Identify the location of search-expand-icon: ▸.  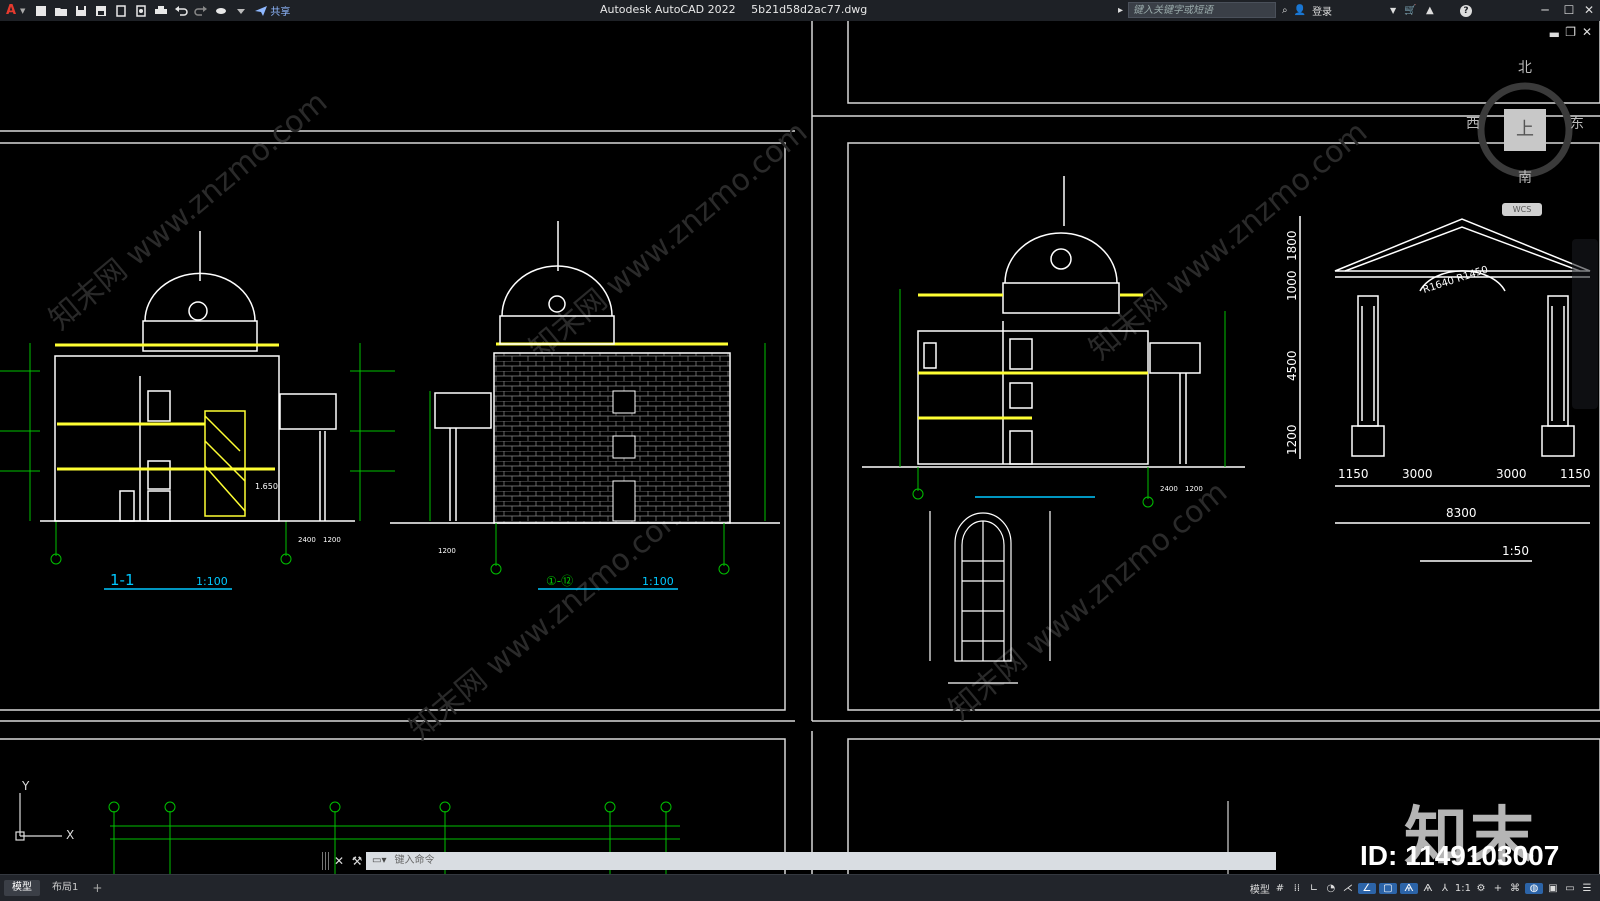
(1120, 10).